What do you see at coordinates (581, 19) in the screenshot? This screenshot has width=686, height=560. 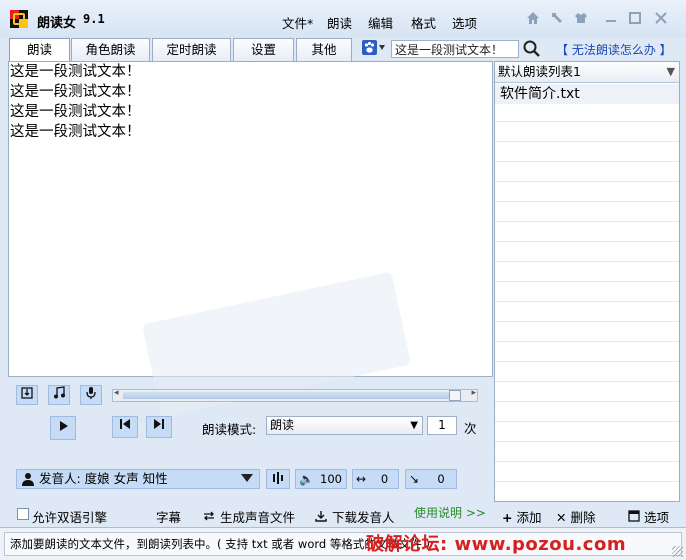 I see `skin-shirt-icon` at bounding box center [581, 19].